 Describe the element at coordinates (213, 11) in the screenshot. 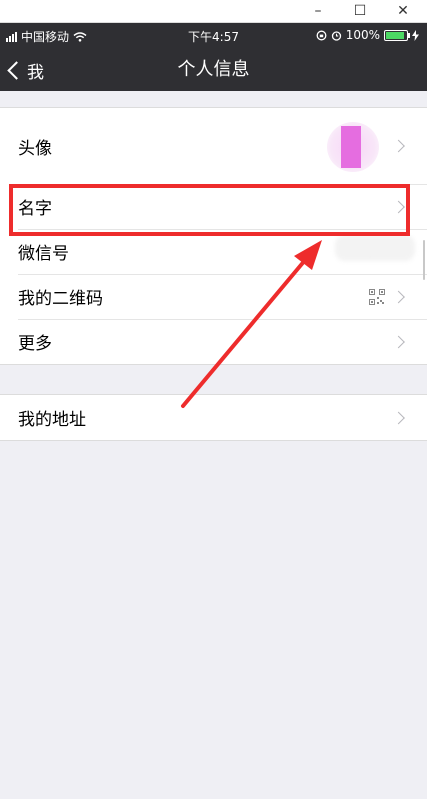

I see `window-titlebar: – ☐ ✕` at that location.